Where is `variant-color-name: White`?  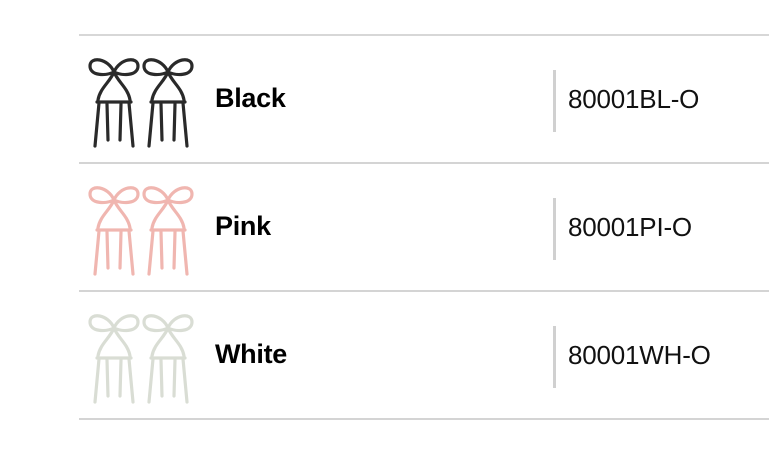 variant-color-name: White is located at coordinates (251, 354).